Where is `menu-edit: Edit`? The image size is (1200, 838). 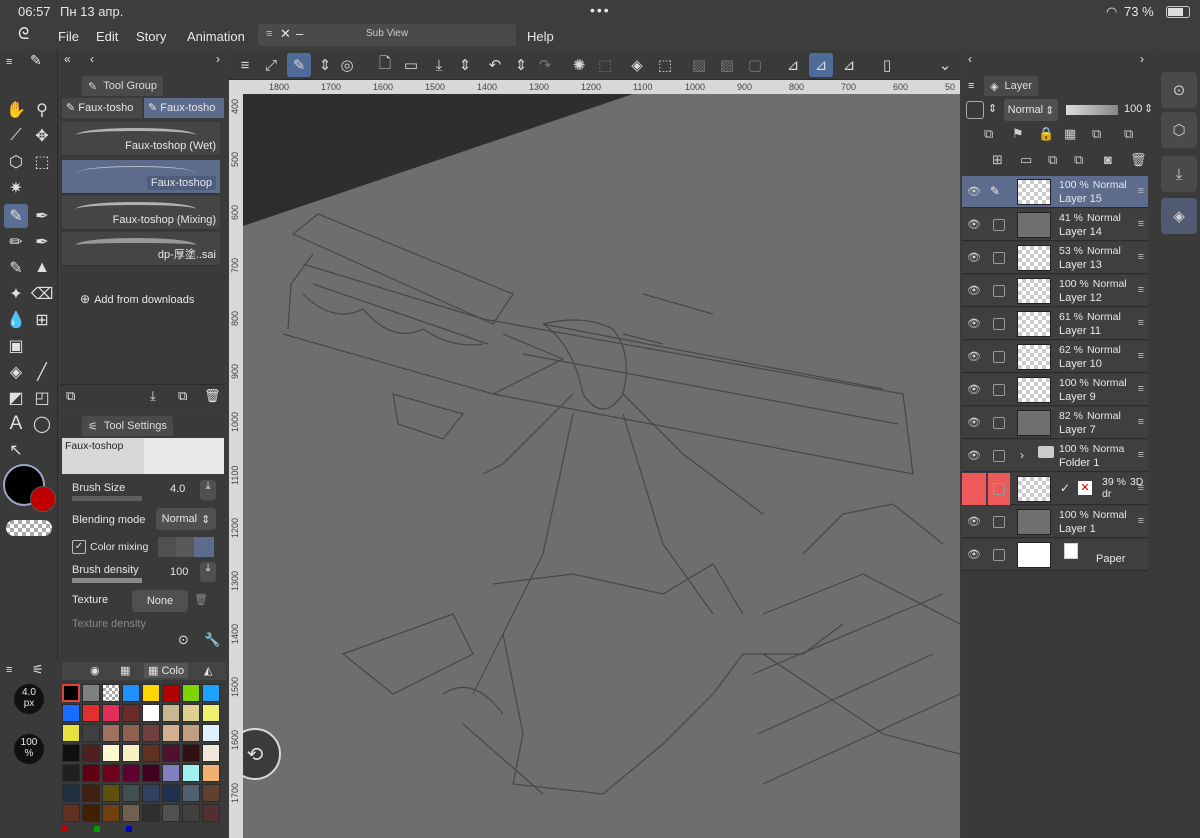
menu-edit: Edit is located at coordinates (107, 36).